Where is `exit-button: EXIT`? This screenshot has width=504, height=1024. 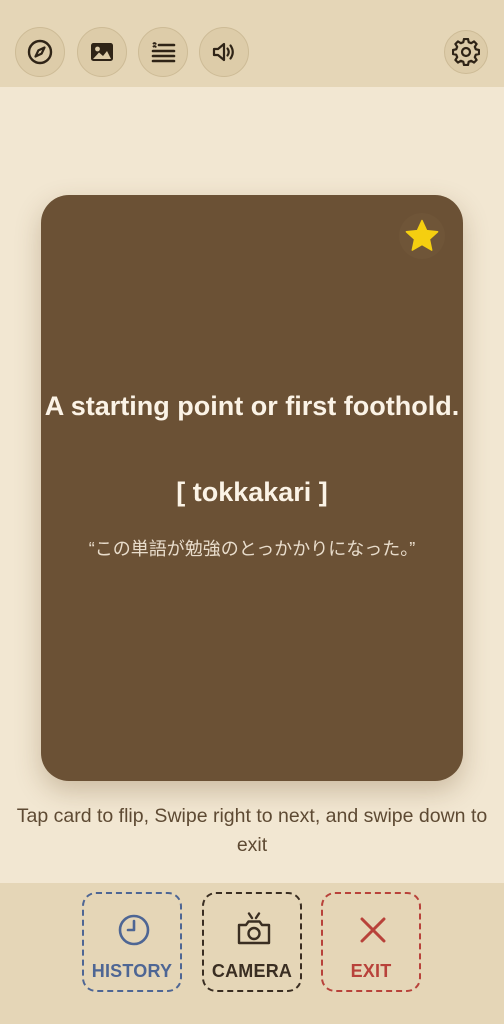
exit-button: EXIT is located at coordinates (371, 942).